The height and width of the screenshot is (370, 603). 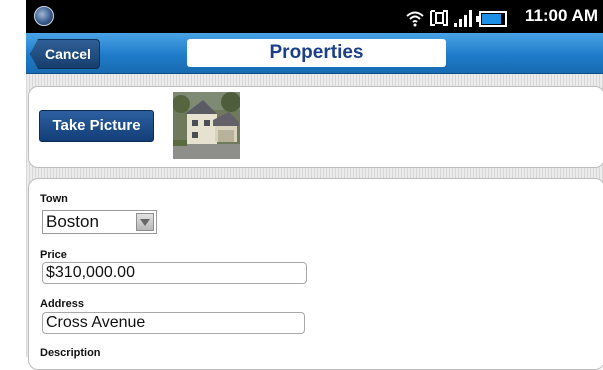 I want to click on price-input: $310,000.00, so click(x=174, y=273).